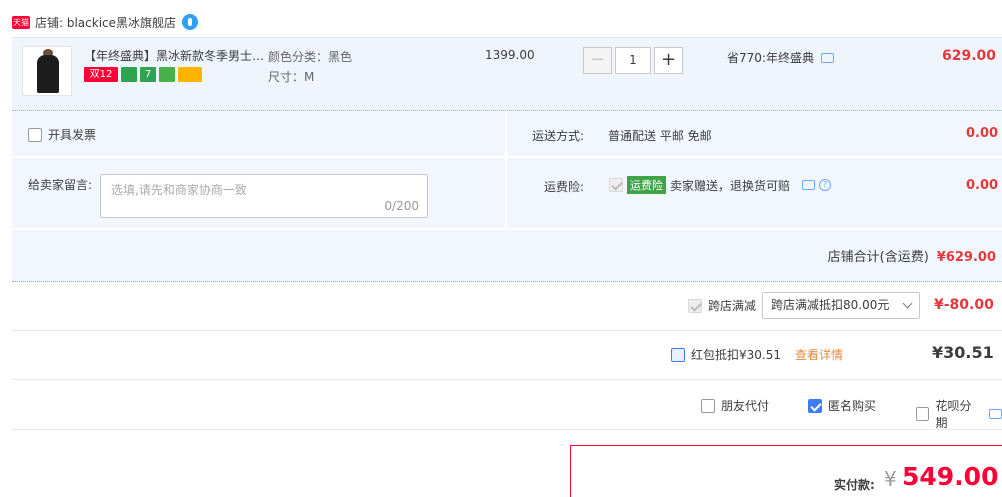 This screenshot has width=1002, height=497. I want to click on quantity-stepper: − 1 +, so click(633, 60).